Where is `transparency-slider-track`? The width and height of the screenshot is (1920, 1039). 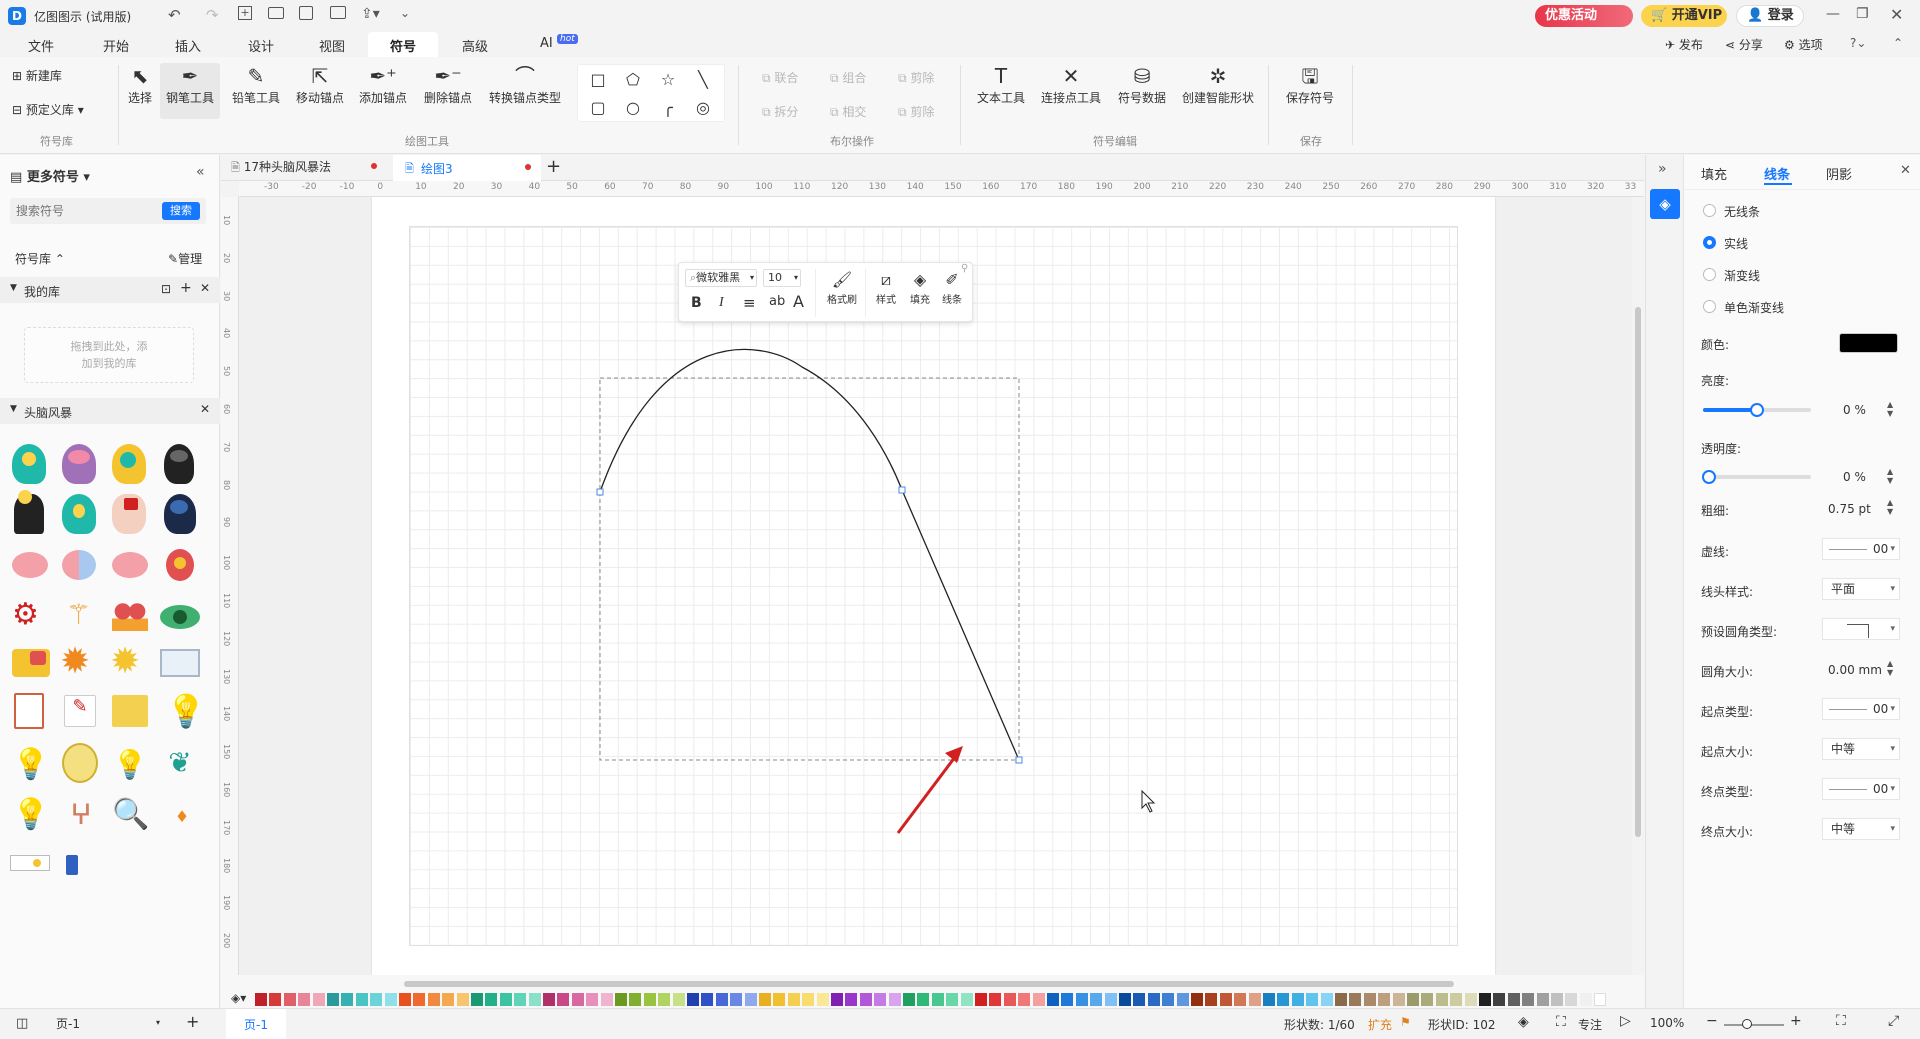 transparency-slider-track is located at coordinates (1757, 477).